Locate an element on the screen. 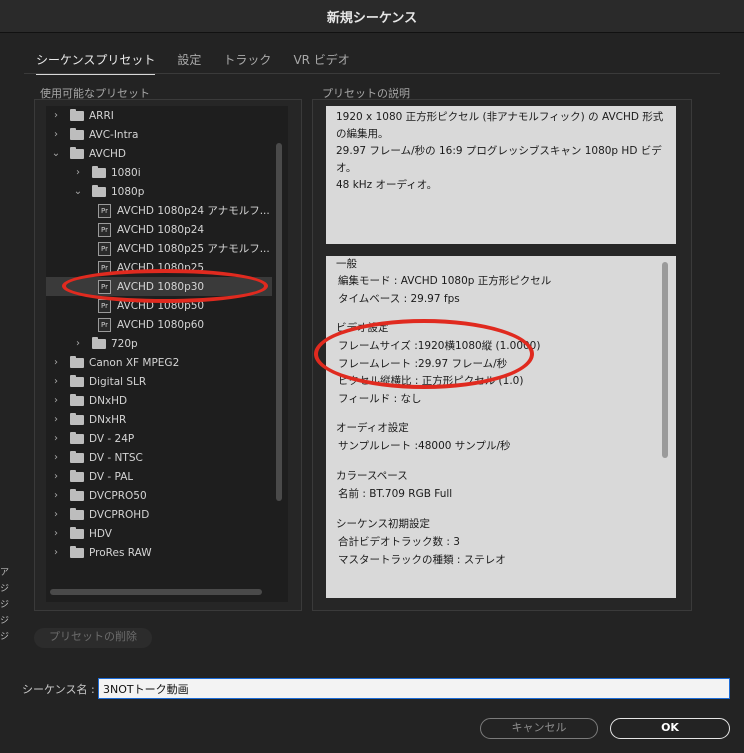 This screenshot has width=744, height=753. detail-master-track: マスタートラックの種類 : ステレオ is located at coordinates (422, 560).